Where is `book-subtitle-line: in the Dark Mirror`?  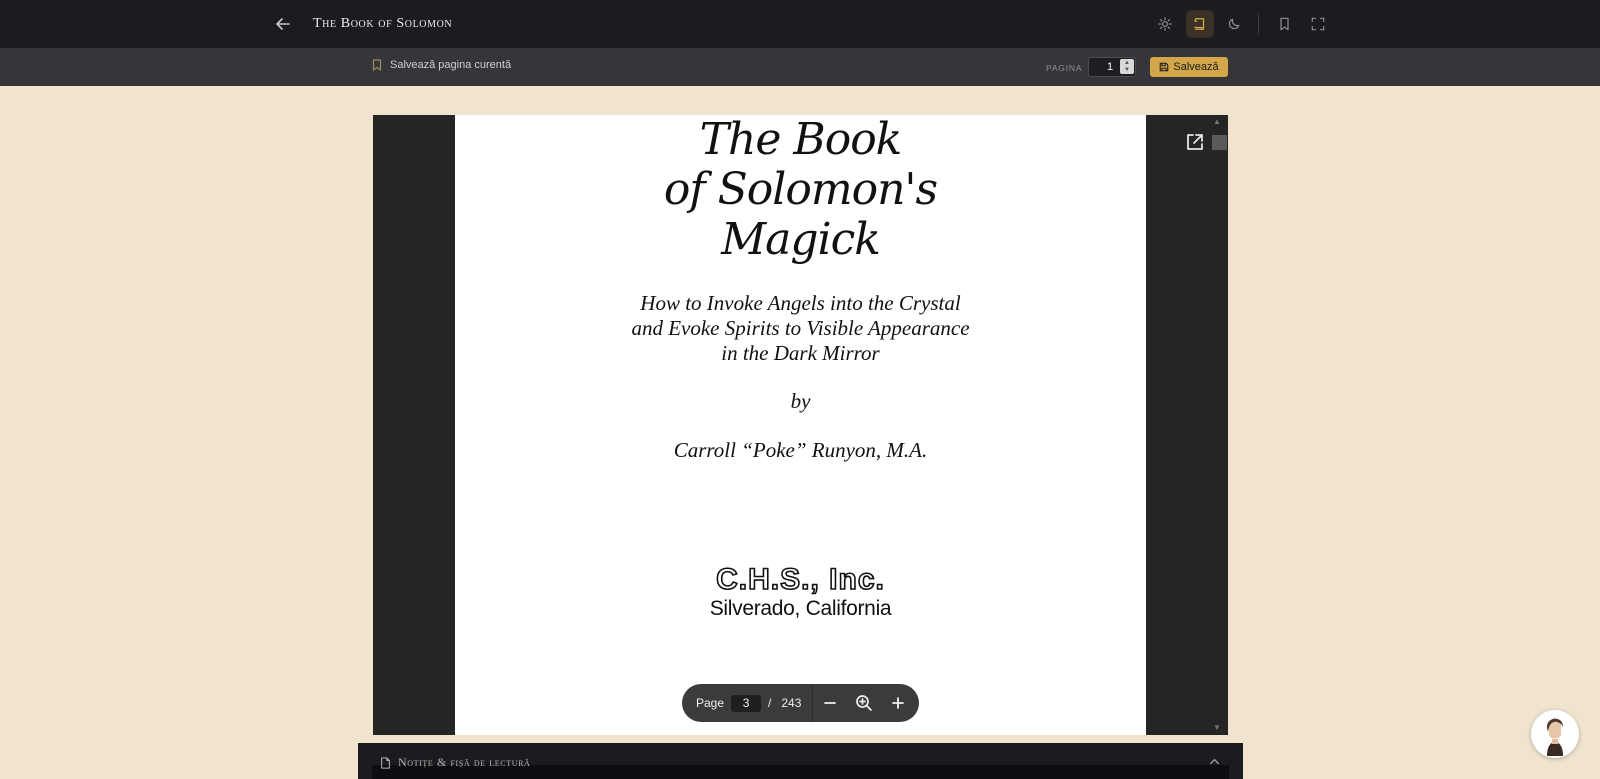 book-subtitle-line: in the Dark Mirror is located at coordinates (800, 353).